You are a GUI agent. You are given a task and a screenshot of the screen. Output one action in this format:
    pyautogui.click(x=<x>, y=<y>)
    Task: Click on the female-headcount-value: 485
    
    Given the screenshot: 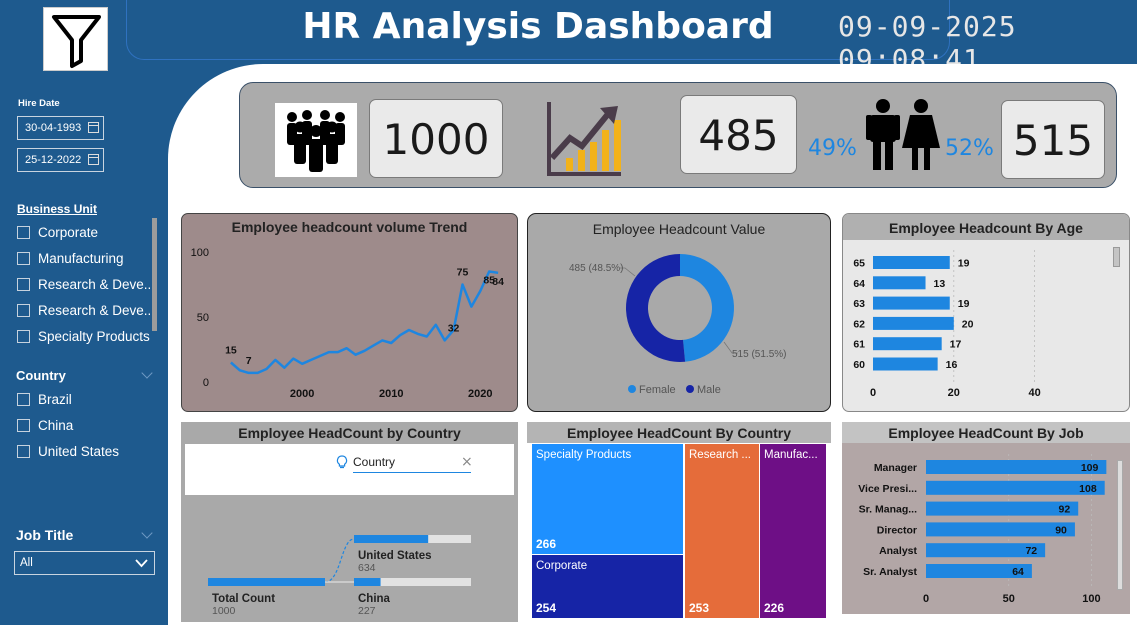 What is the action you would take?
    pyautogui.click(x=738, y=134)
    